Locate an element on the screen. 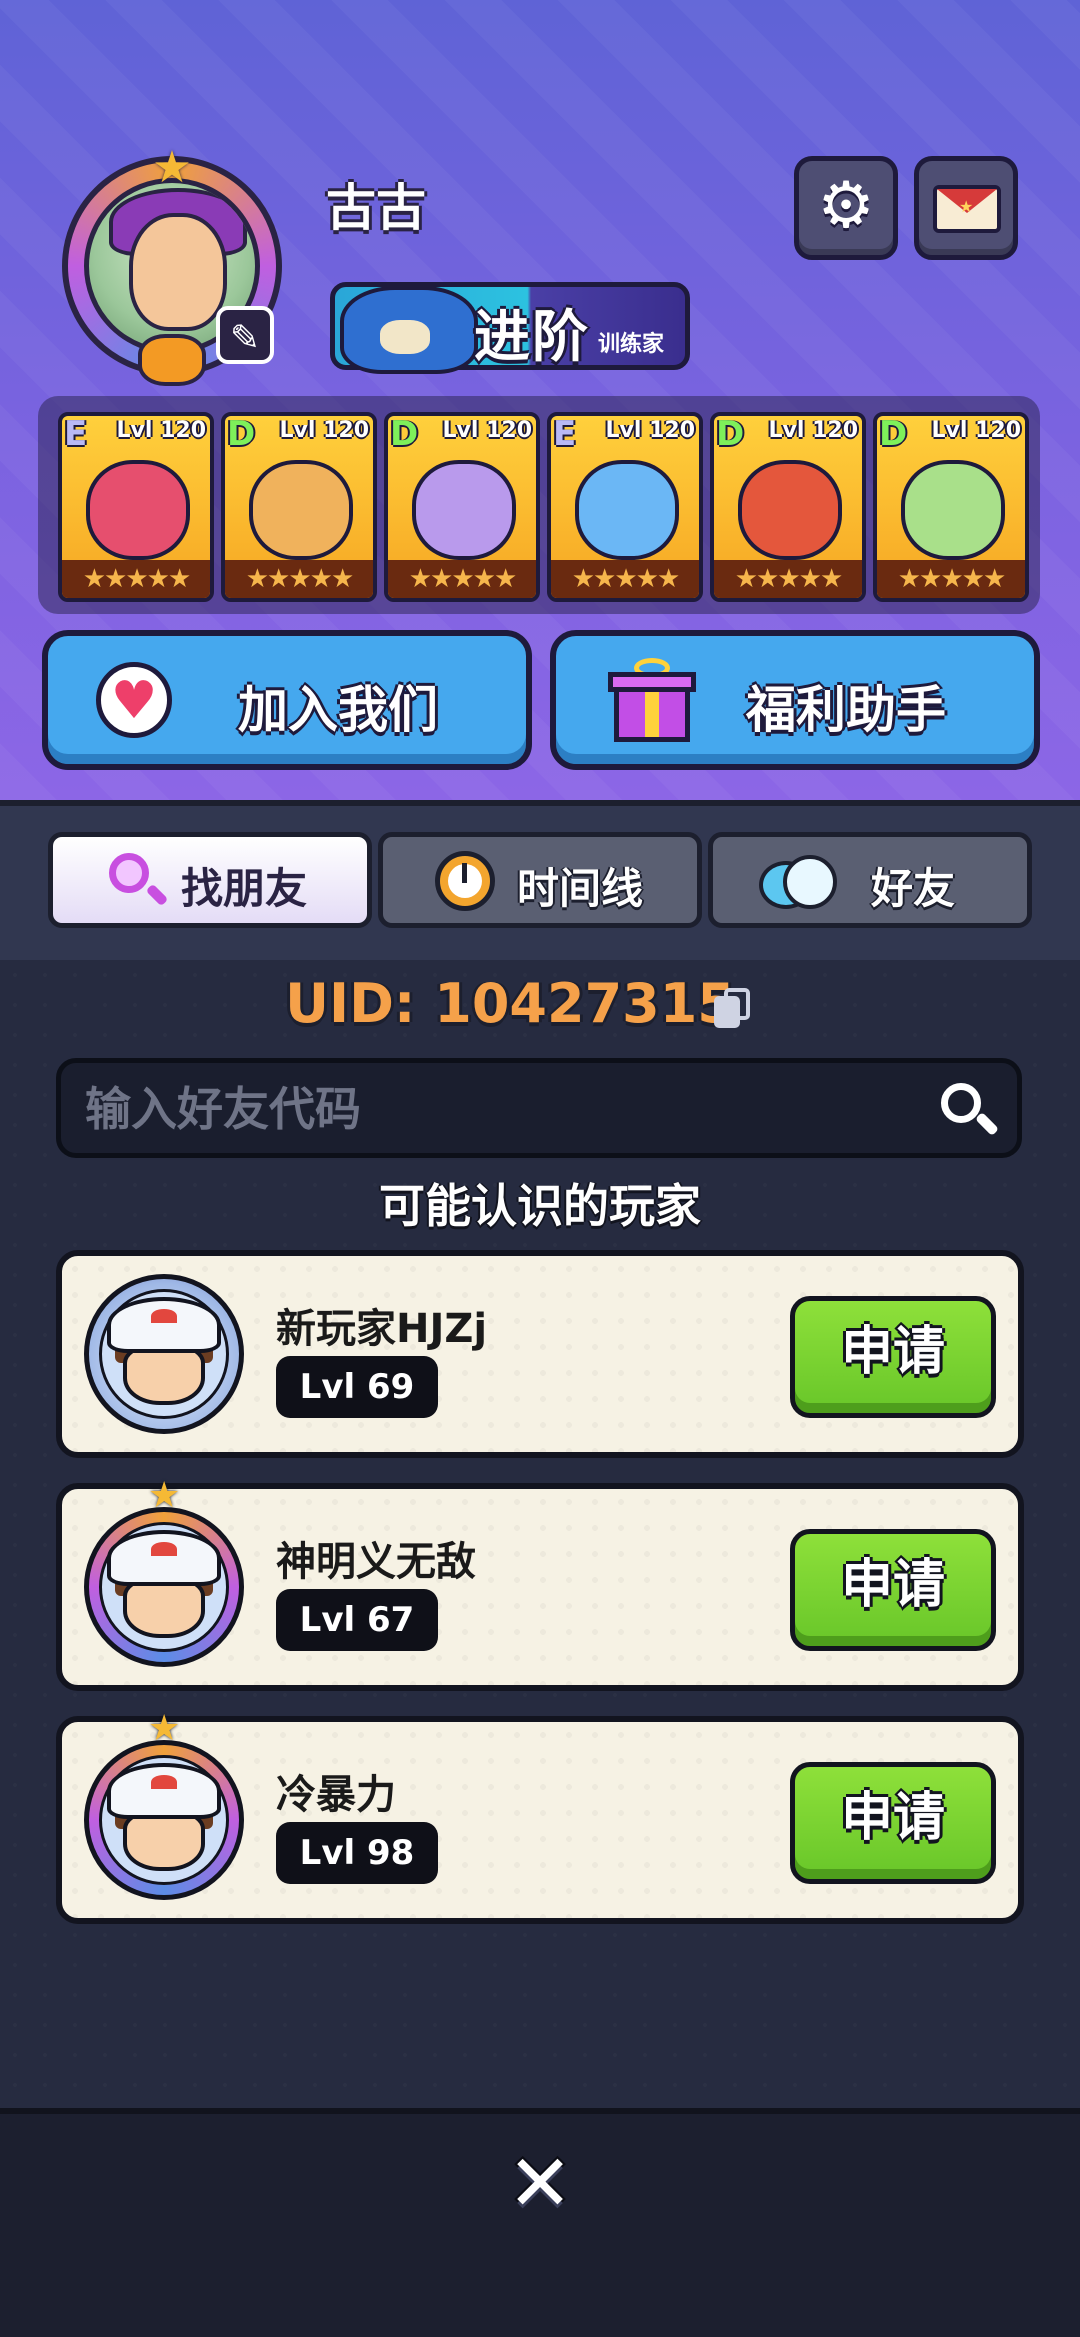 This screenshot has width=1080, height=2337. player-card: ★ 冷暴力 Lvl 98 申请 is located at coordinates (540, 1816).